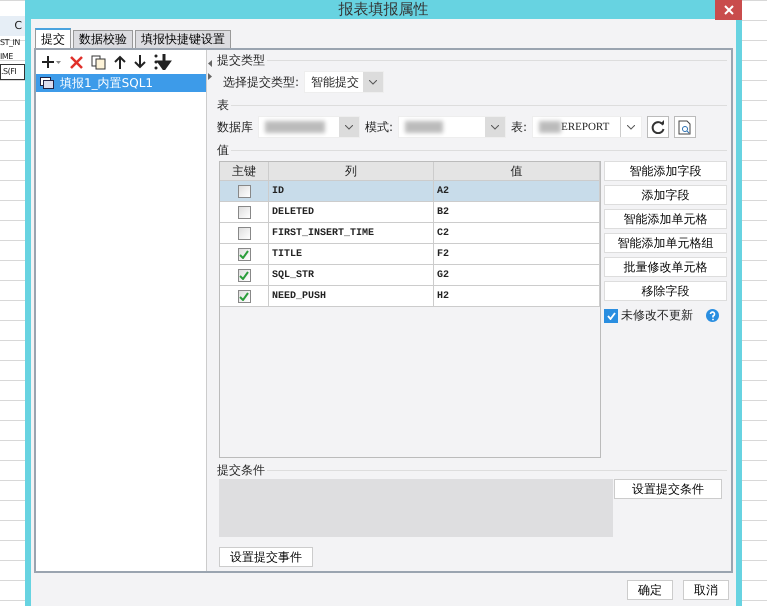 This screenshot has height=611, width=767. I want to click on arrow-up-icon, so click(120, 62).